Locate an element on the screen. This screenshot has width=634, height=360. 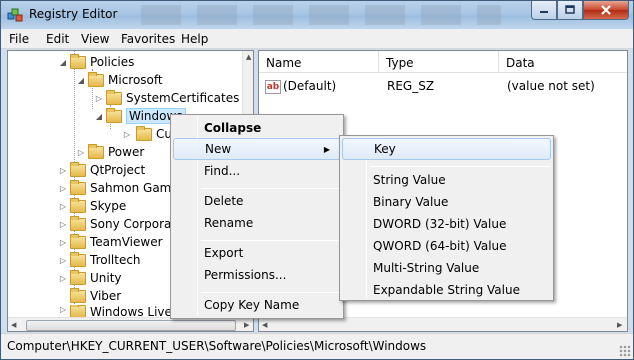
maximize-button is located at coordinates (570, 10).